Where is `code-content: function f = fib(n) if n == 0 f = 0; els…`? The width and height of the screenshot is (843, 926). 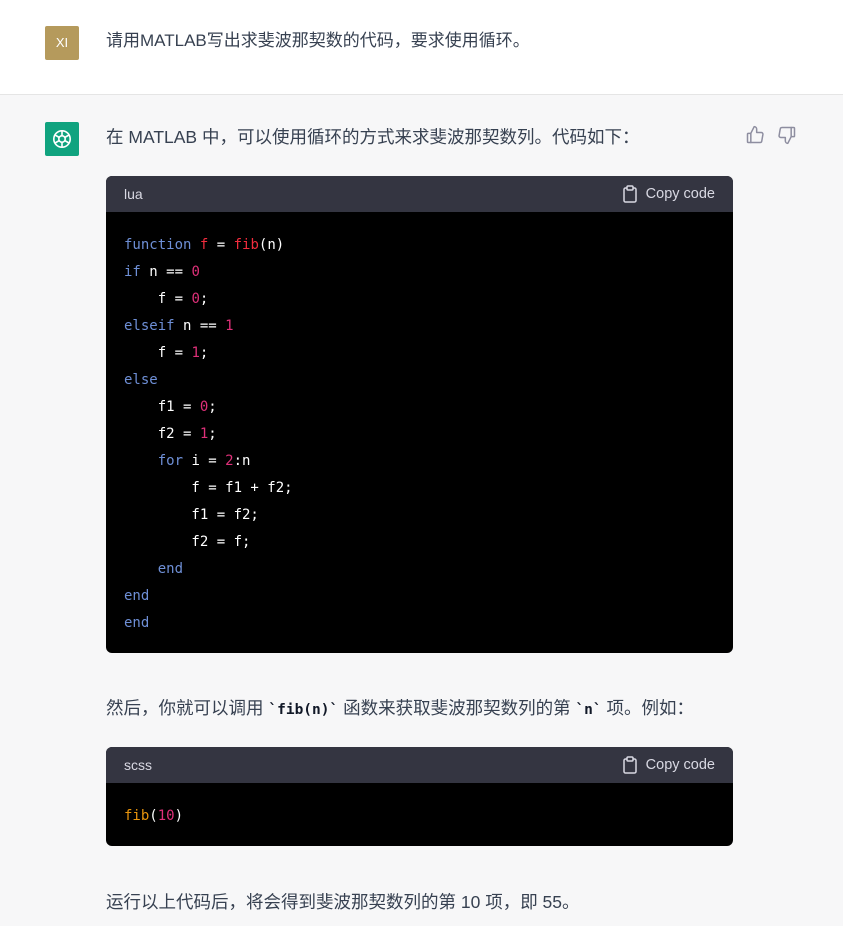
code-content: function f = fib(n) if n == 0 f = 0; els… is located at coordinates (208, 434).